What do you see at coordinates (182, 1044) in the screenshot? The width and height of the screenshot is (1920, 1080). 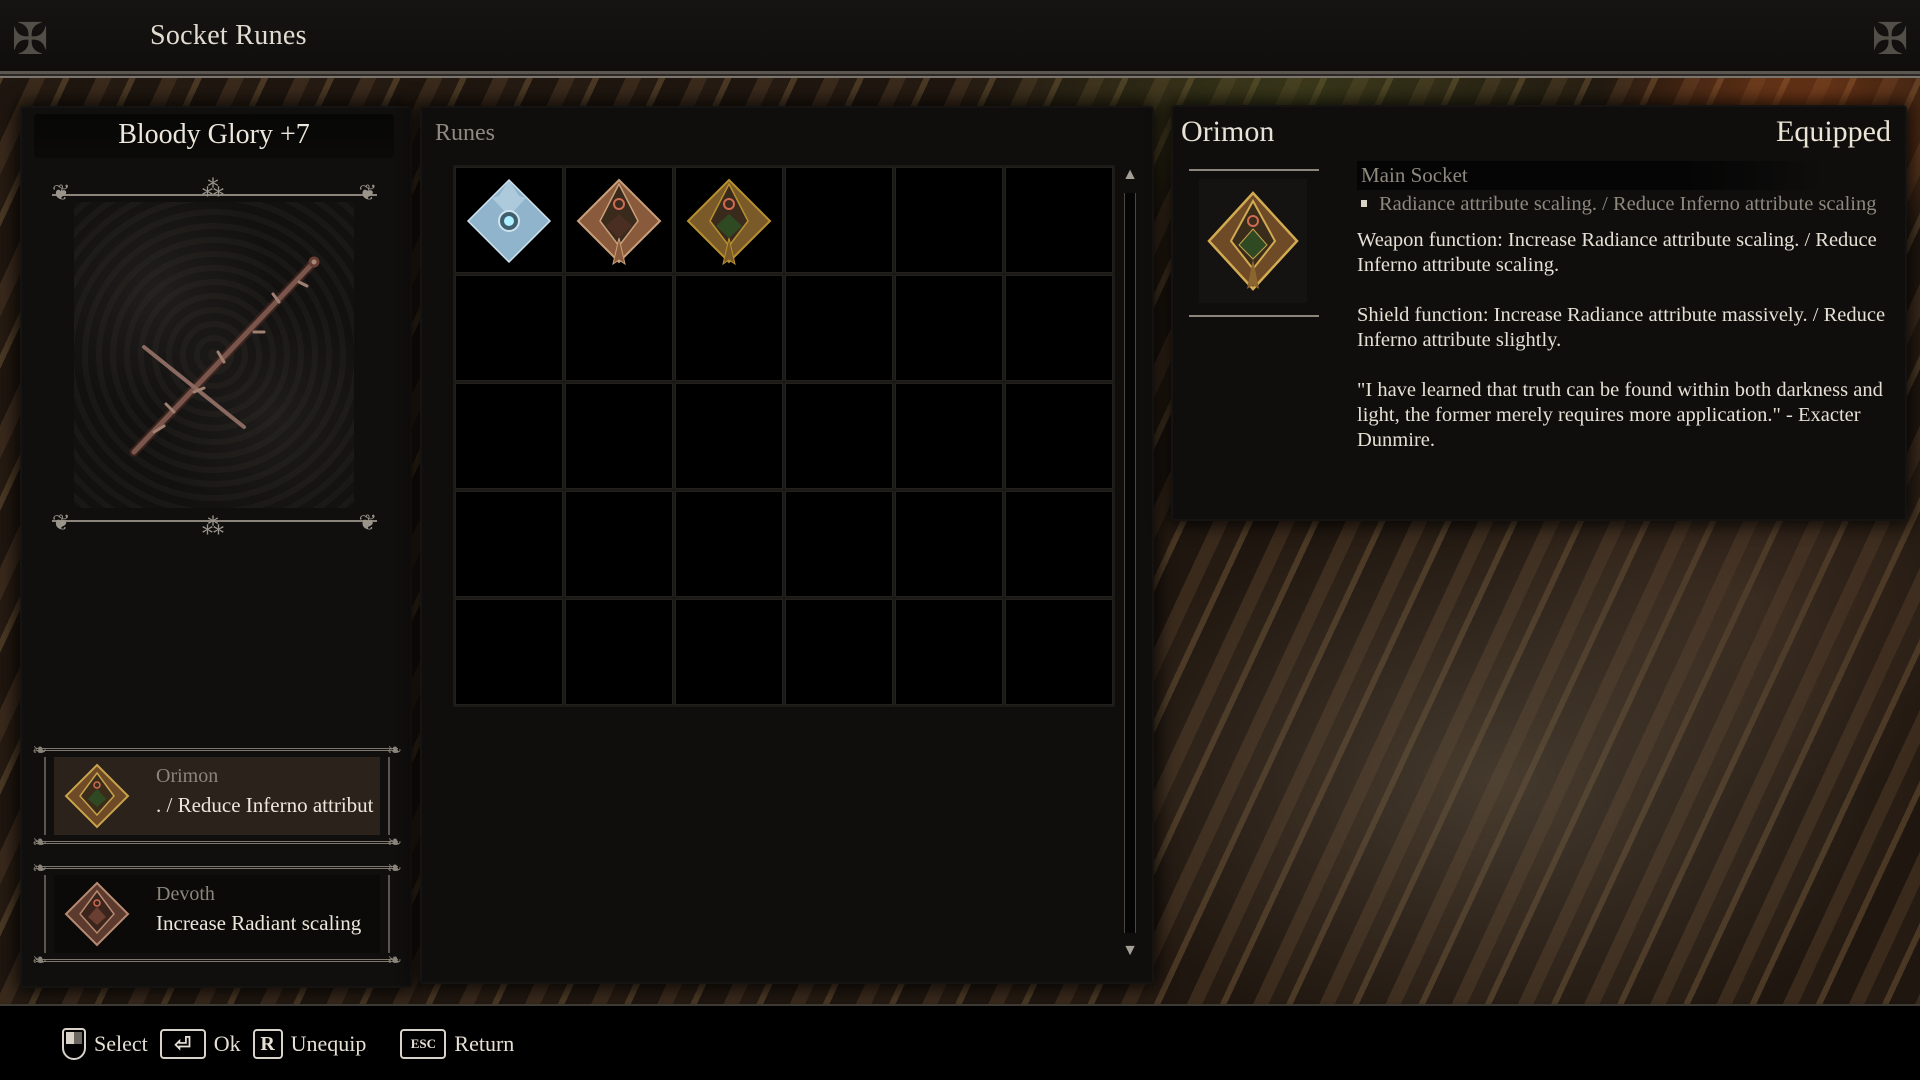 I see `enter-key-icon: ⏎` at bounding box center [182, 1044].